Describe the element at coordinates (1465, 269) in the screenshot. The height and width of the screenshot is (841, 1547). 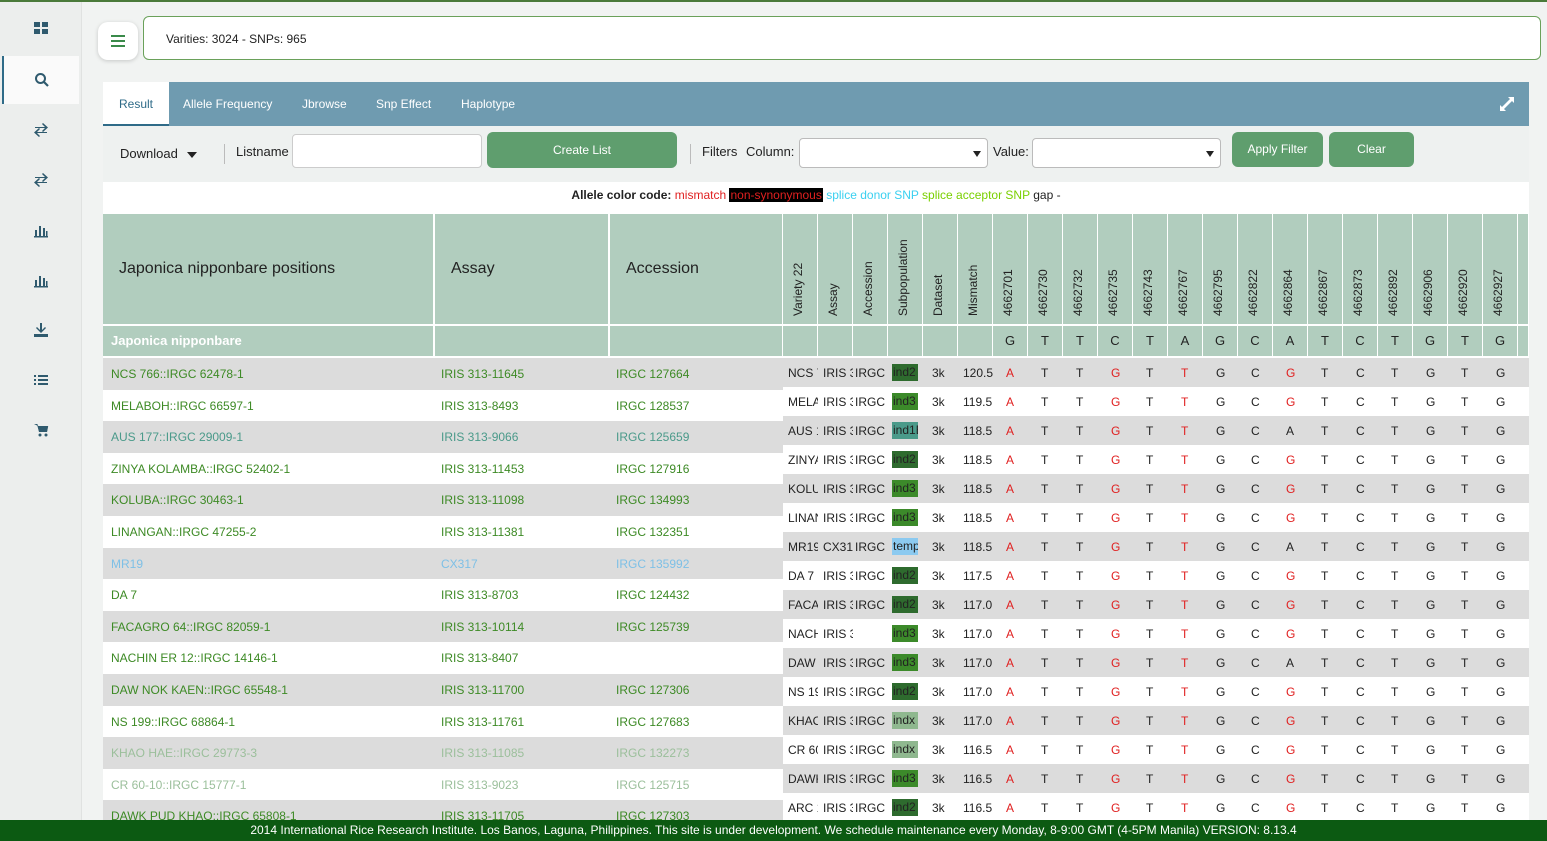
I see `column-header: 4662920` at that location.